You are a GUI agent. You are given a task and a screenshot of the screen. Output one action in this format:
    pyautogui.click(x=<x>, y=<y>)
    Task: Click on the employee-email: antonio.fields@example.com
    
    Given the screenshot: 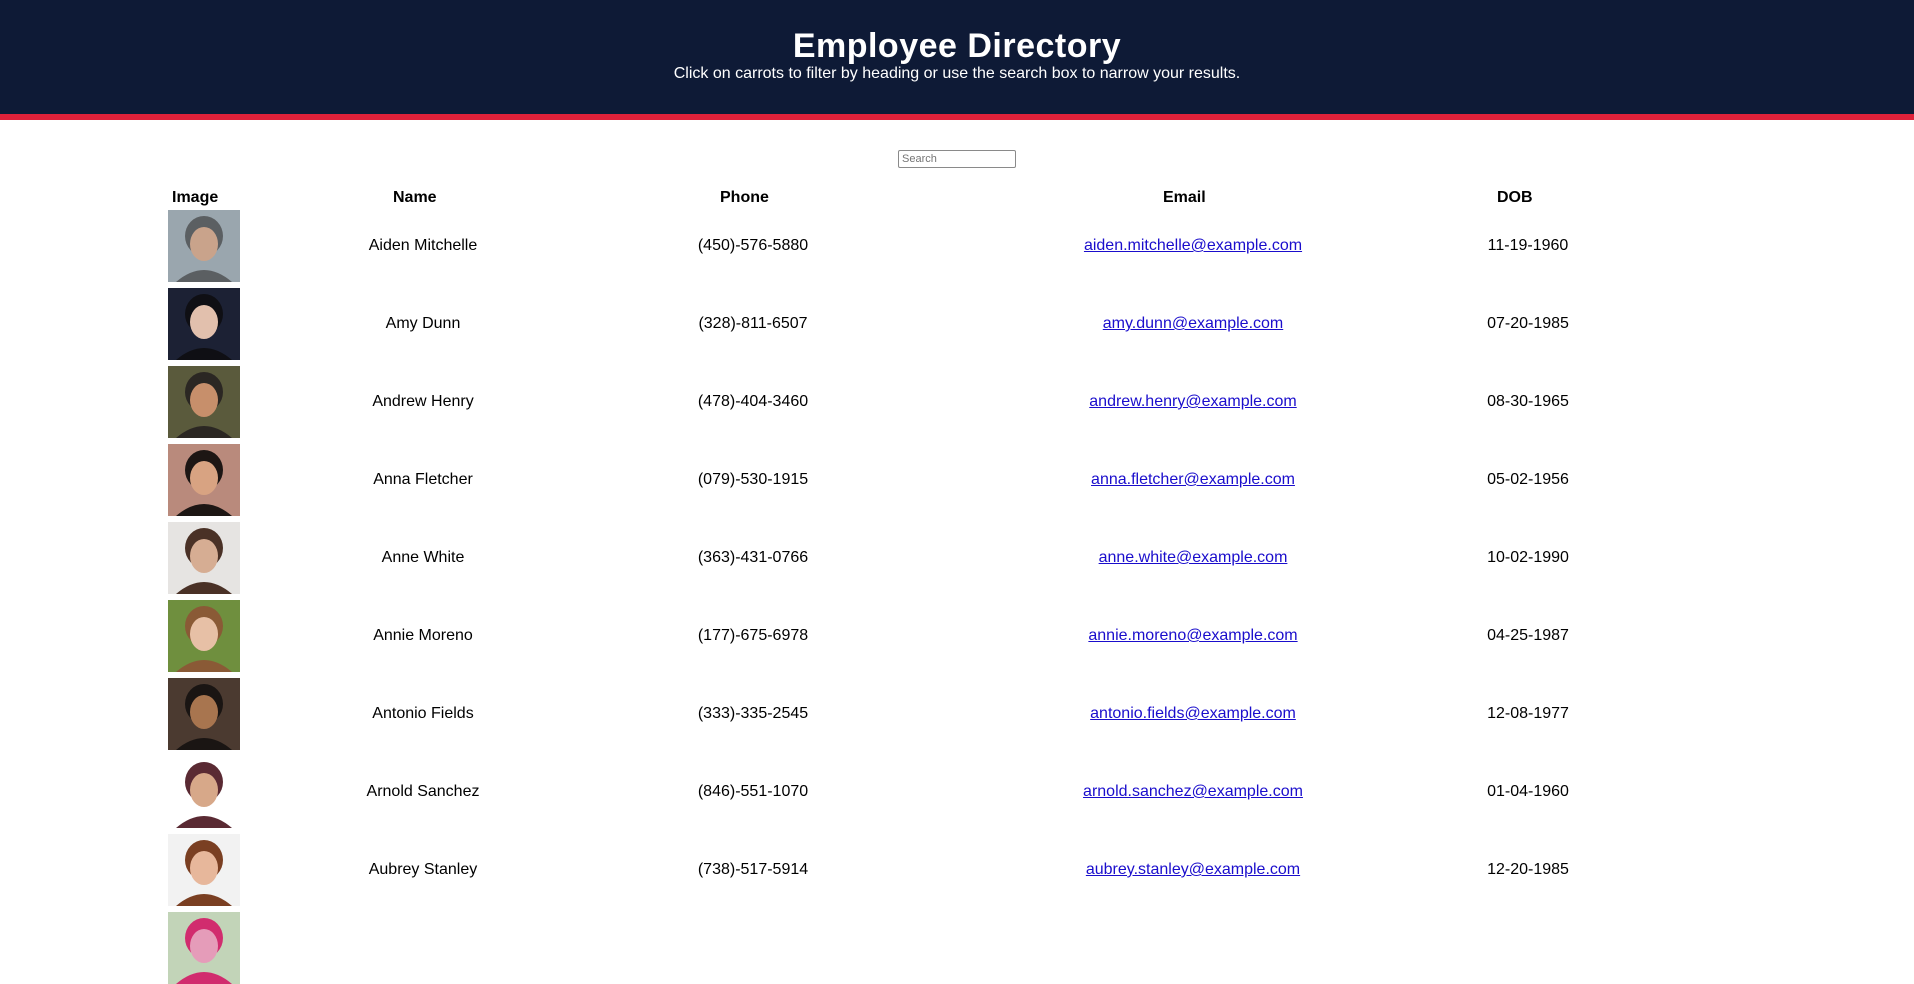 What is the action you would take?
    pyautogui.click(x=1193, y=714)
    